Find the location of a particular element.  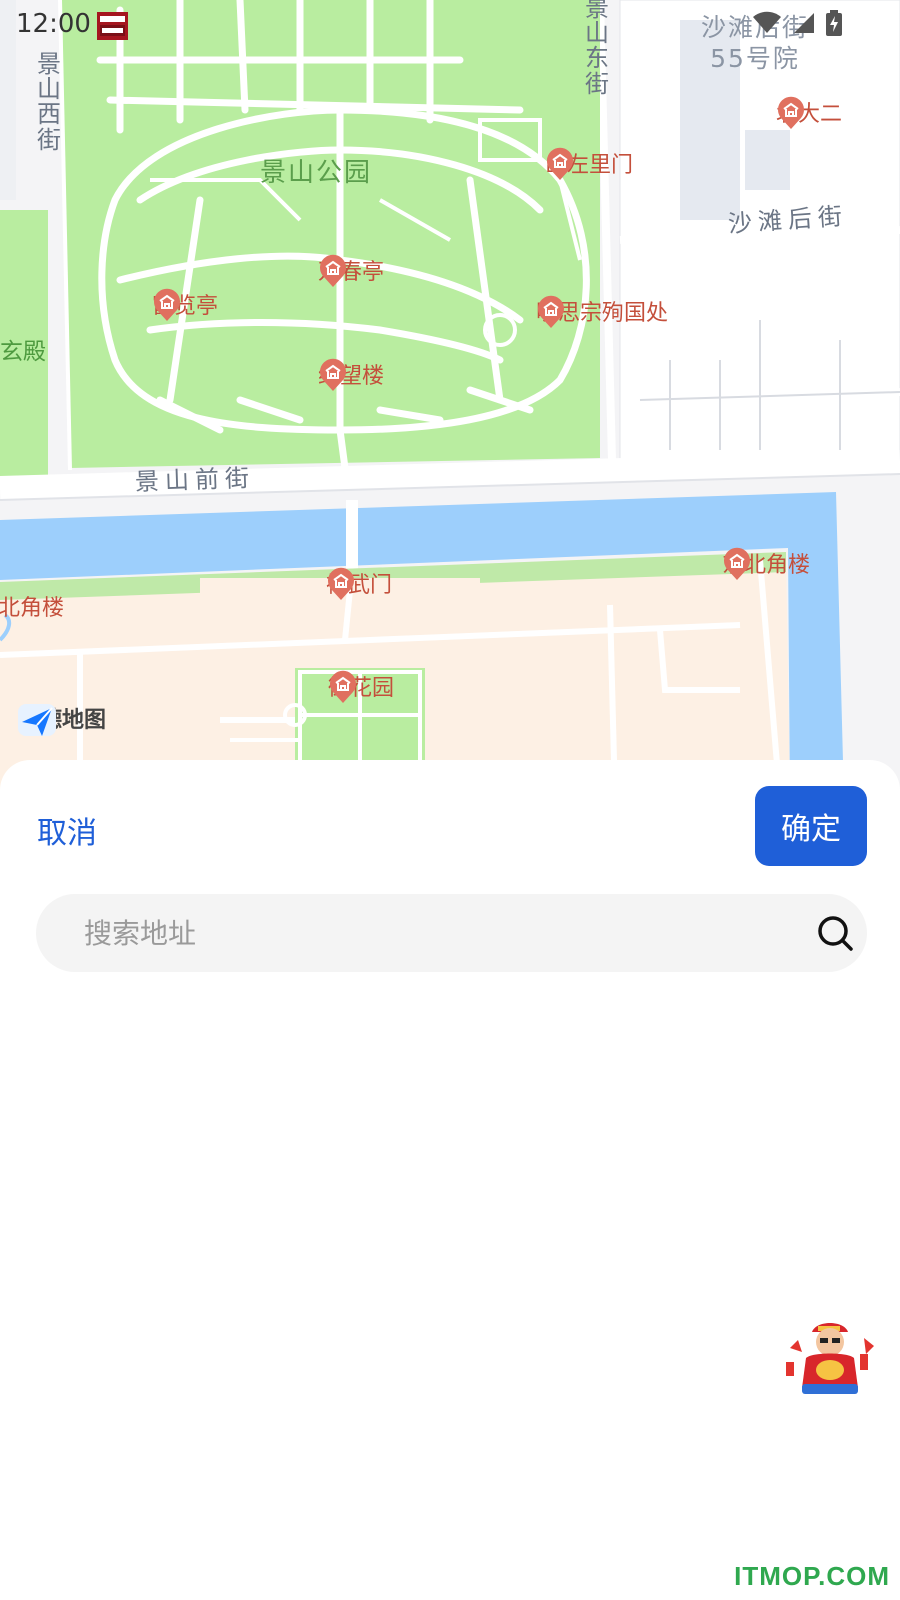

status-icons is located at coordinates (797, 23).